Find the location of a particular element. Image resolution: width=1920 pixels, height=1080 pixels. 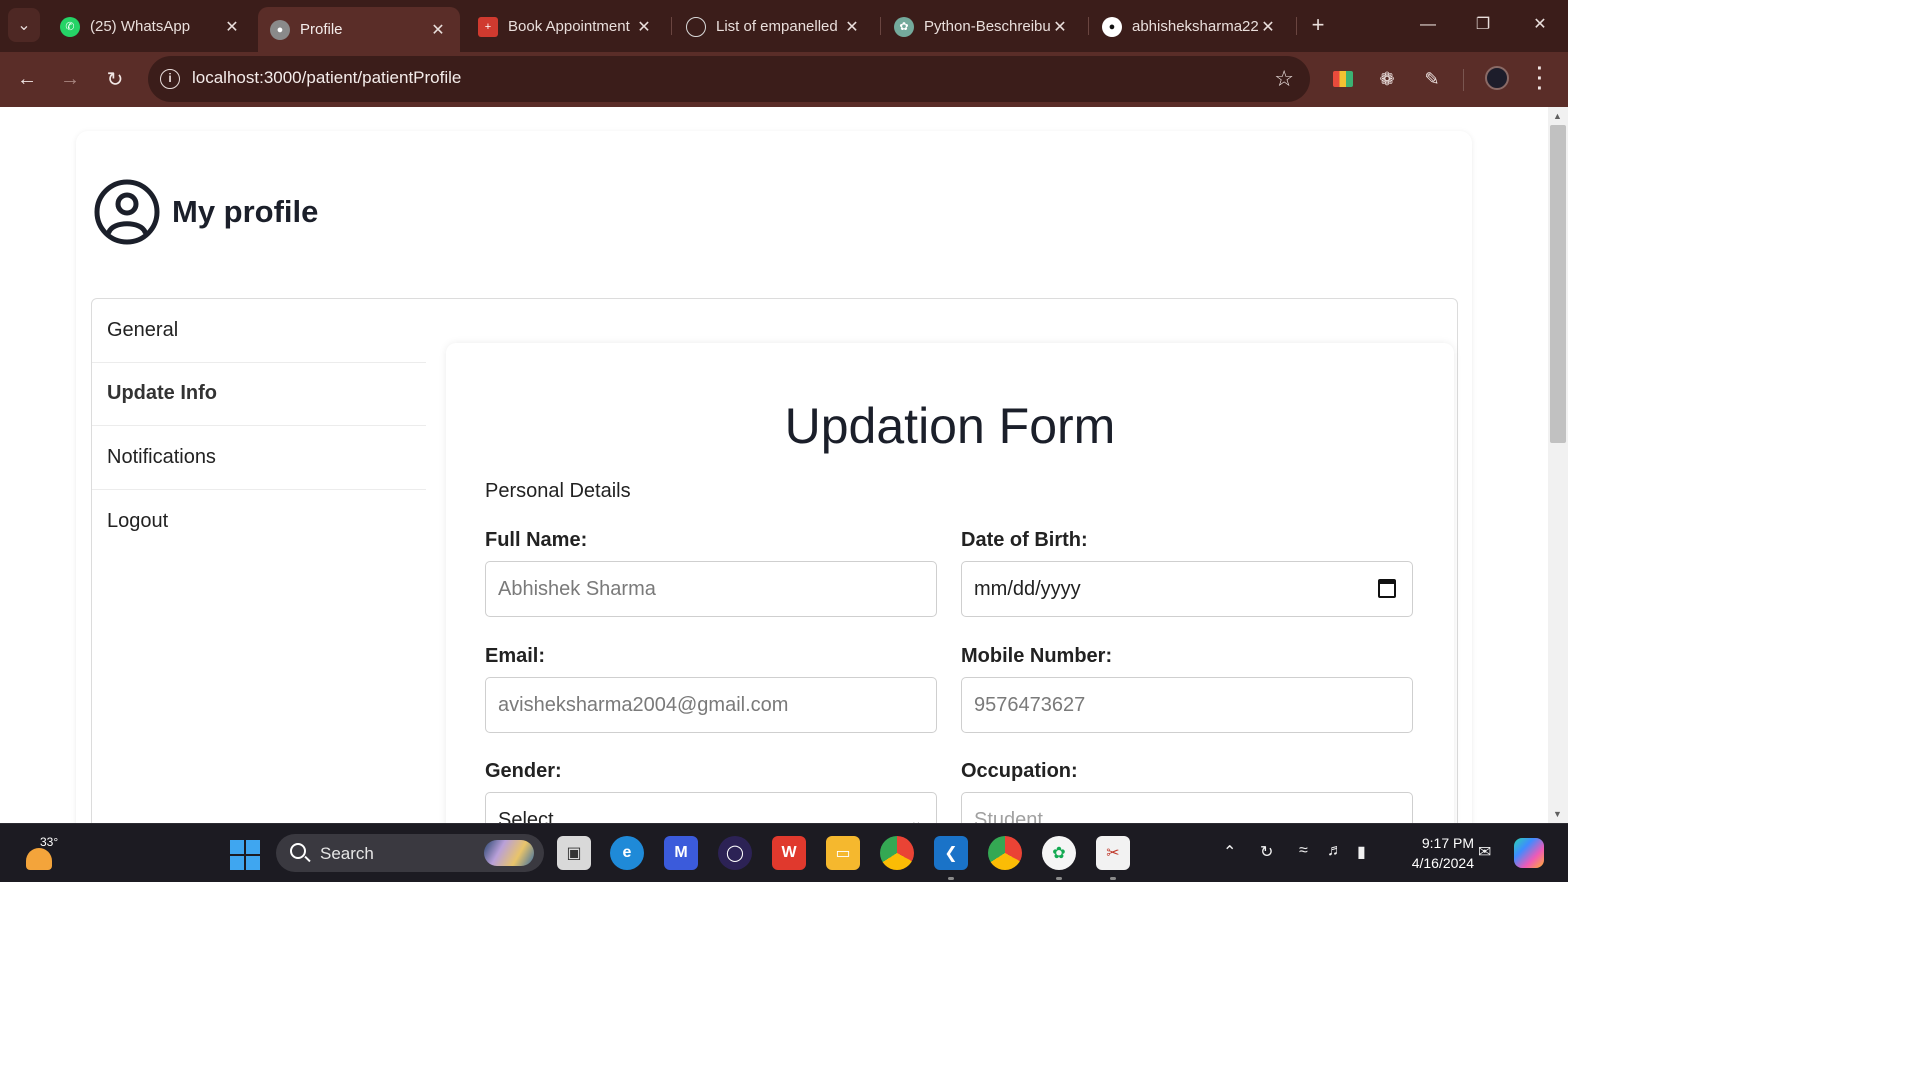

dob-value: mm/dd/yyyy is located at coordinates (1027, 588).